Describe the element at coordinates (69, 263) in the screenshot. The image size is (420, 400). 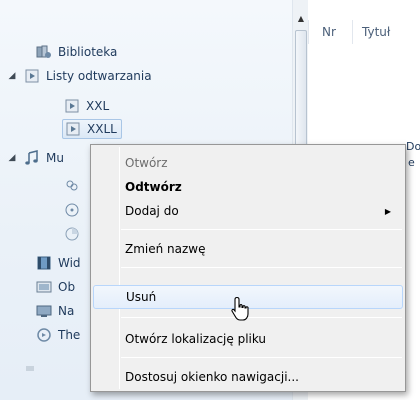
I see `nav-item-label: Wid` at that location.